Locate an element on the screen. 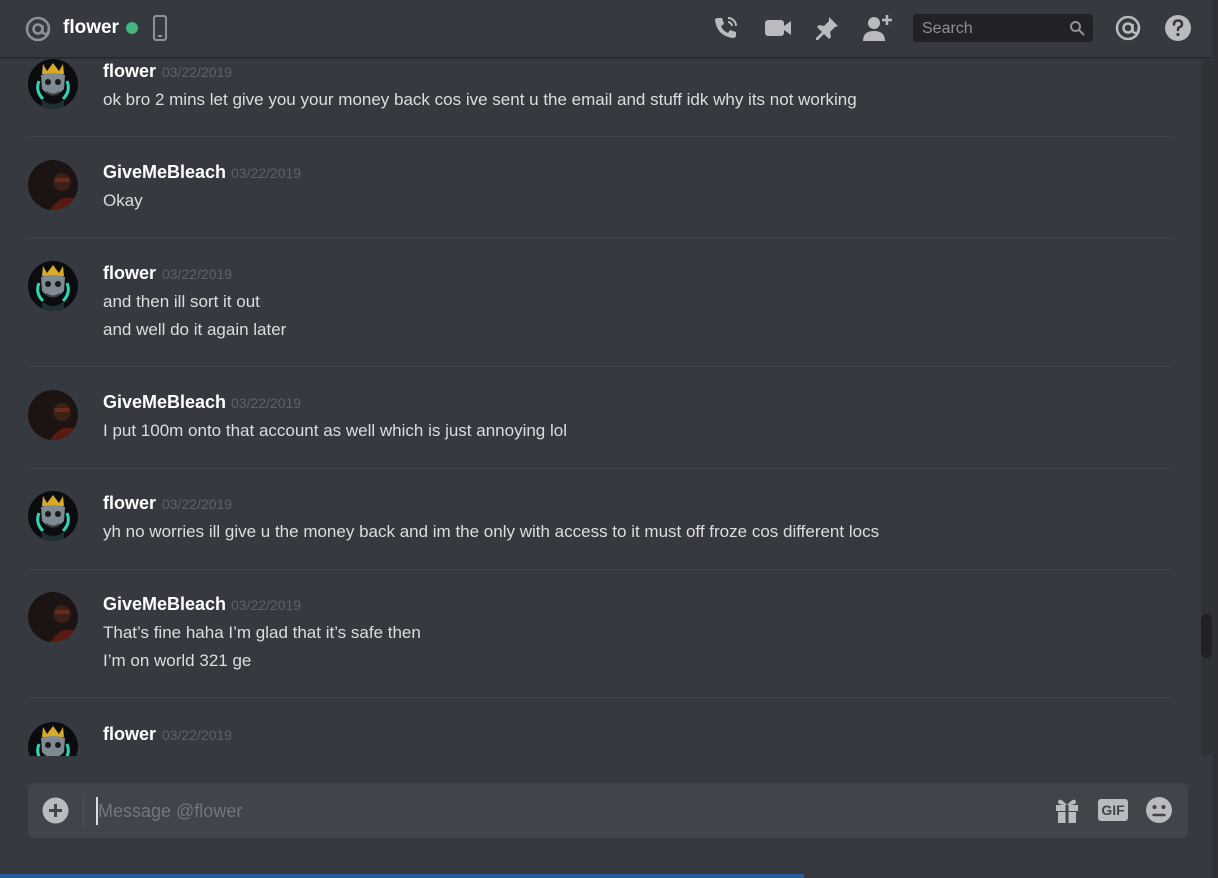 This screenshot has height=878, width=1218. message-composer: GIF is located at coordinates (608, 810).